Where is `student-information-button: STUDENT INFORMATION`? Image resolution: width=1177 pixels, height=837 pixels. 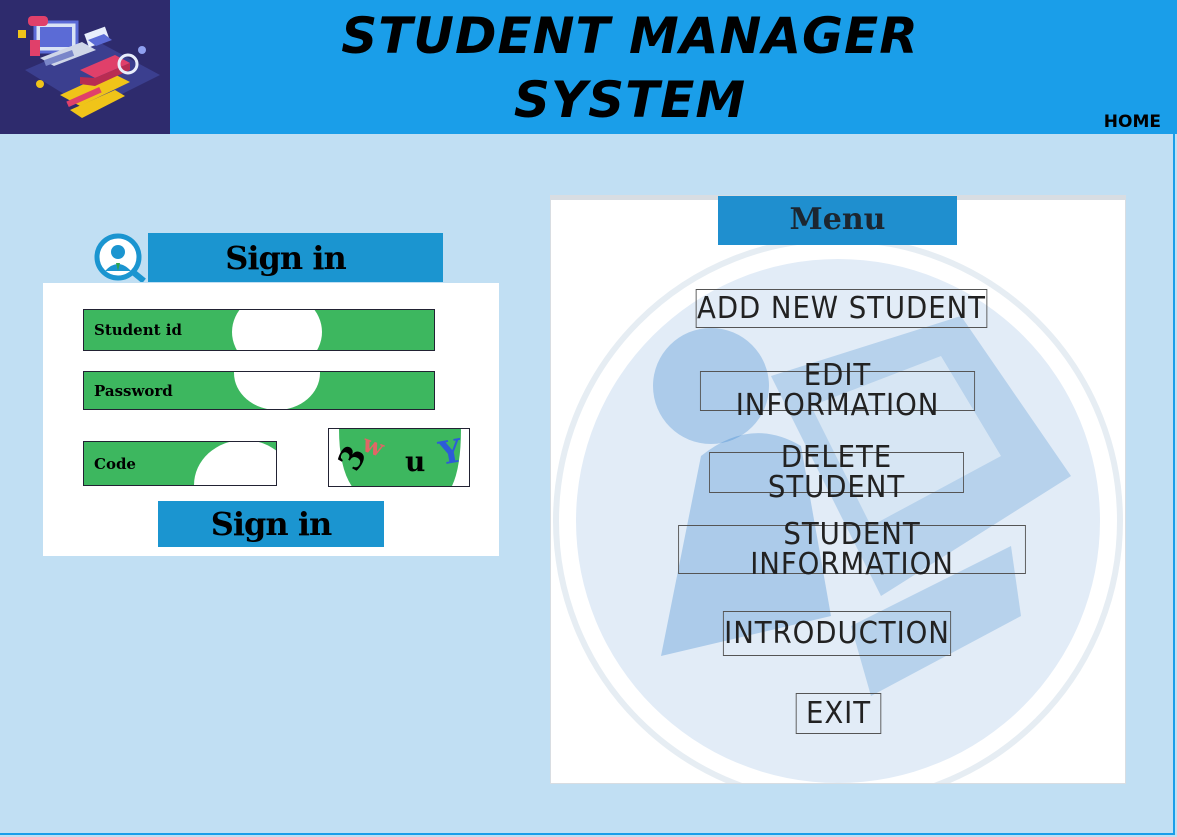
student-information-button: STUDENT INFORMATION is located at coordinates (852, 549).